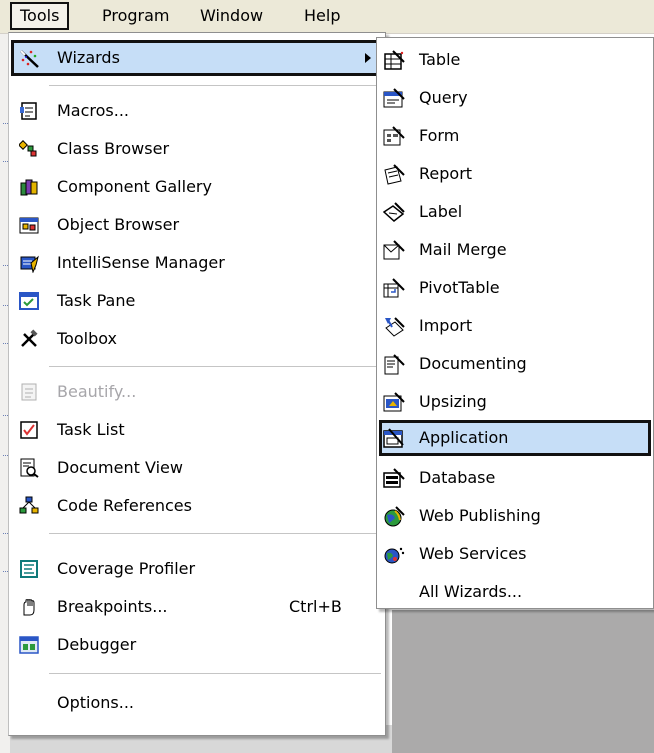 This screenshot has width=654, height=753. Describe the element at coordinates (29, 225) in the screenshot. I see `object-browser-icon` at that location.